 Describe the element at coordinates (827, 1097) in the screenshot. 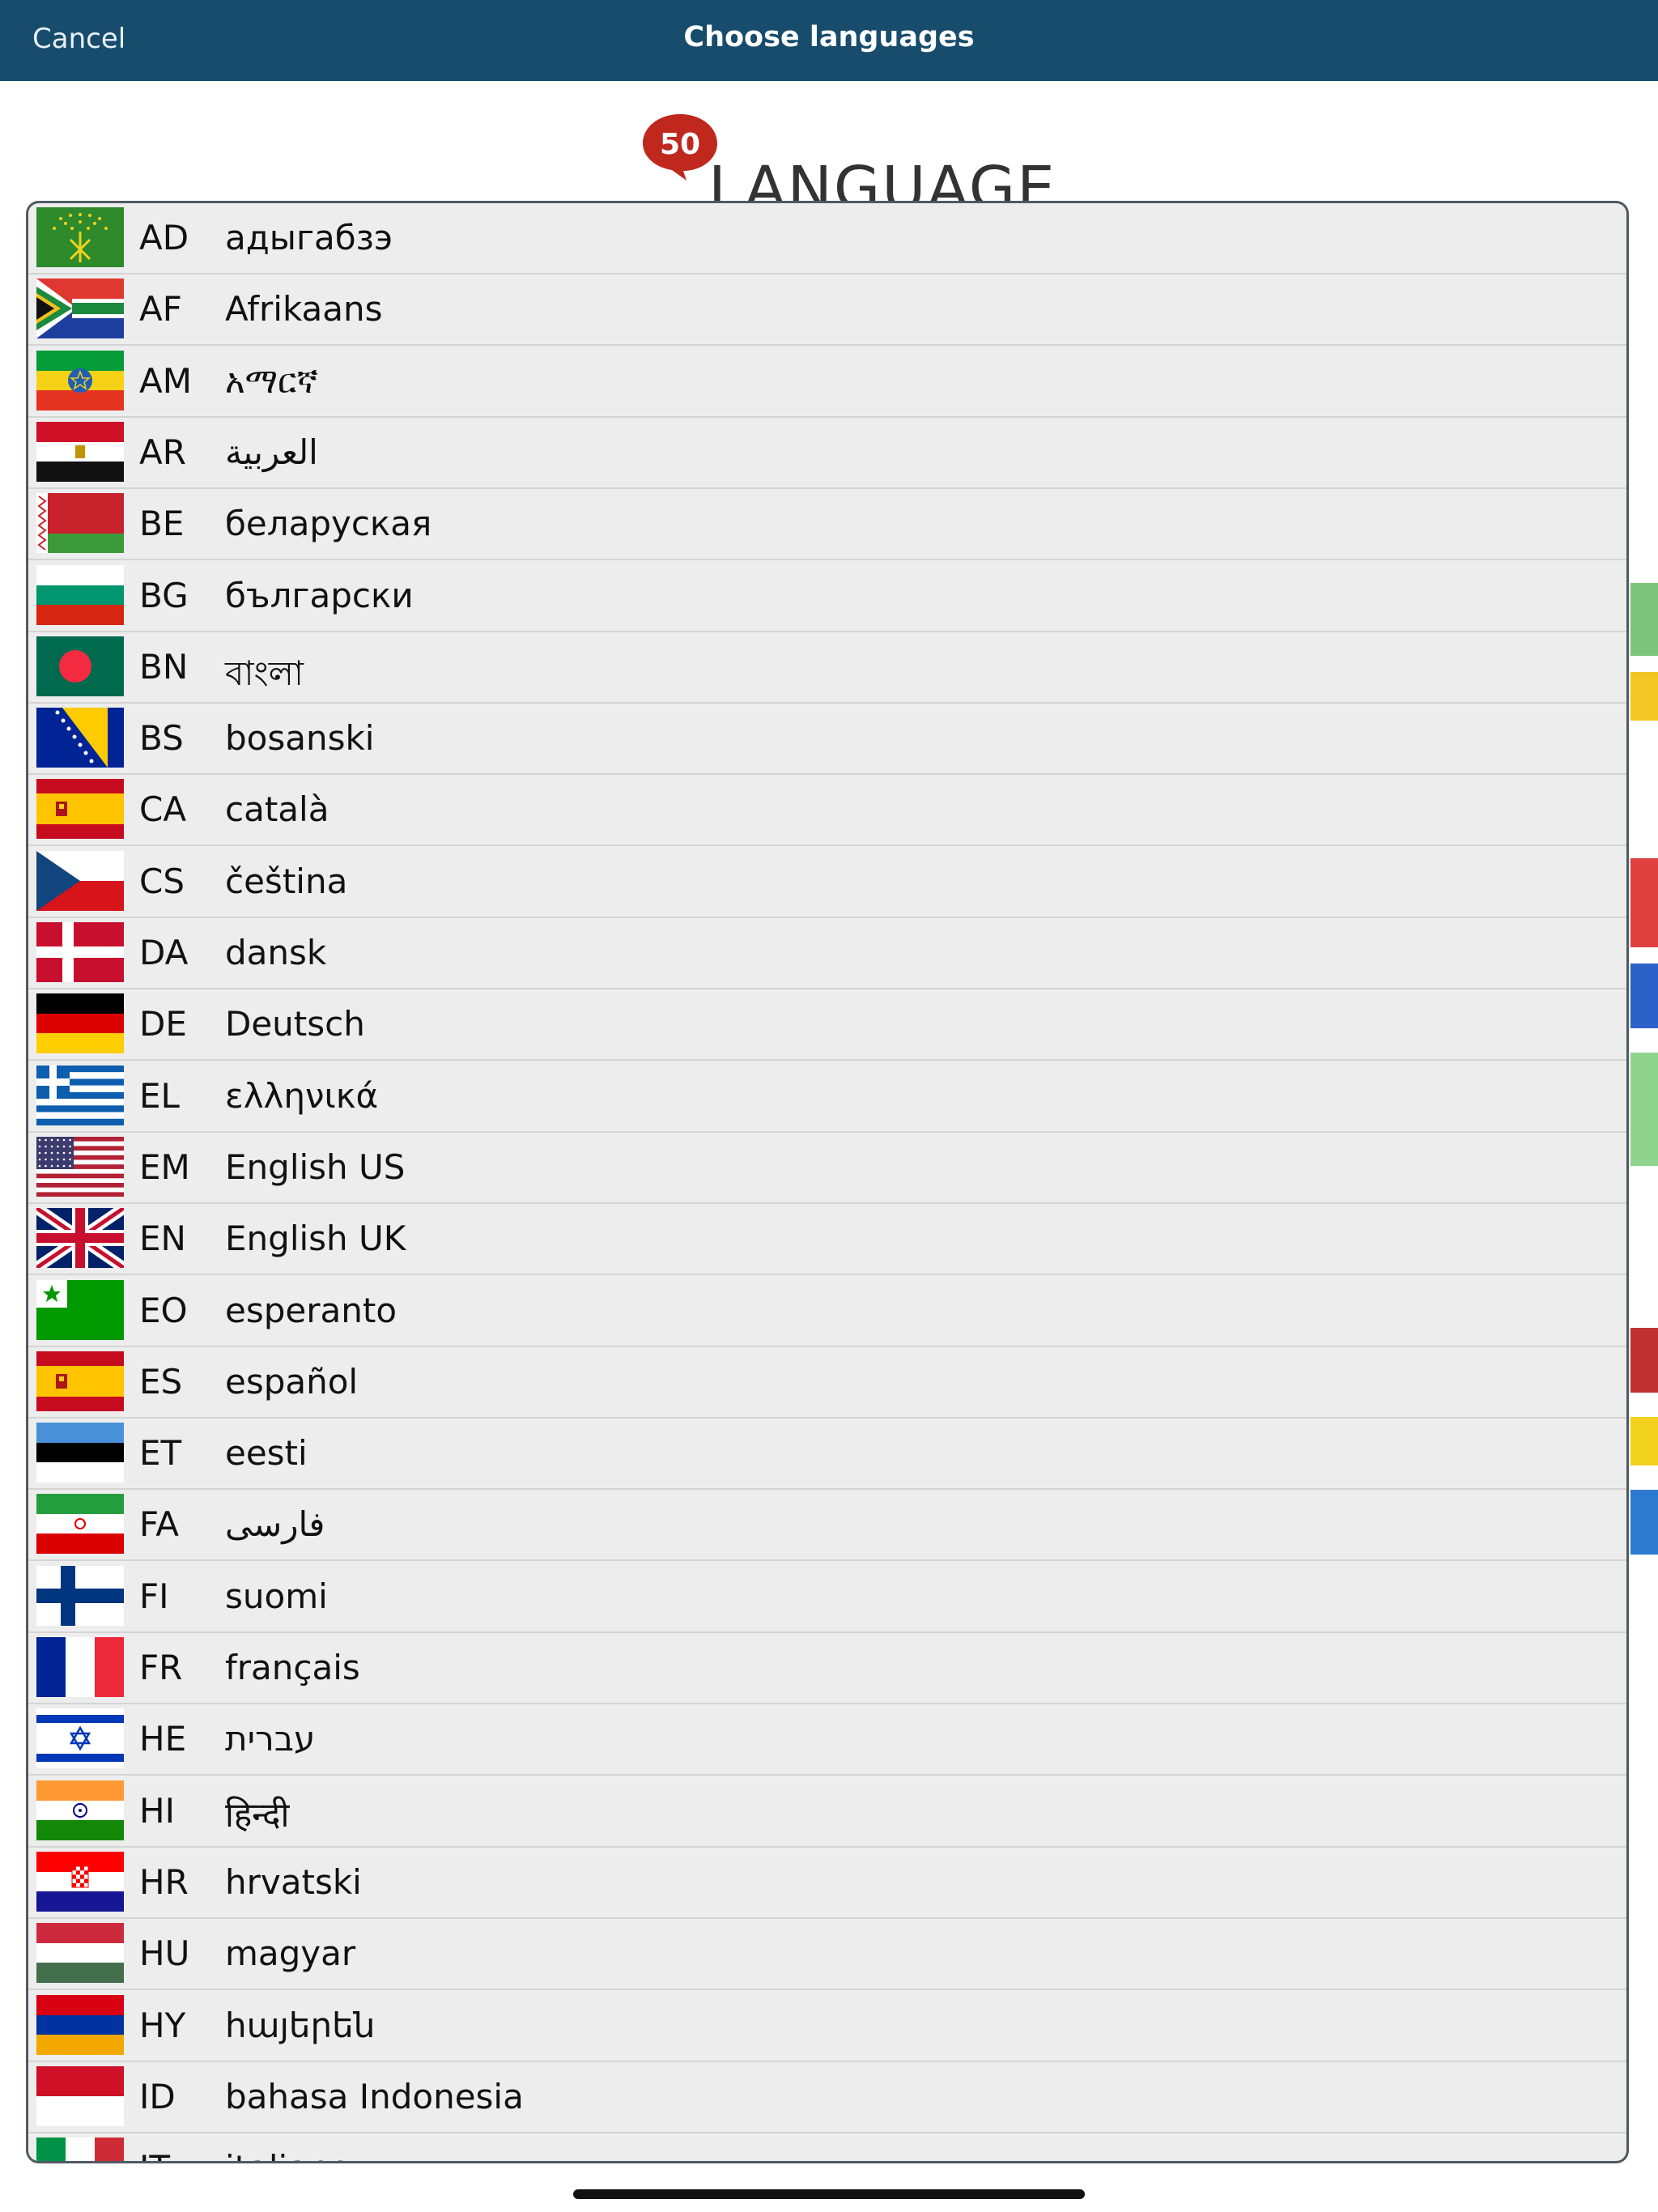

I see `language-row: EL ελληνικά` at that location.